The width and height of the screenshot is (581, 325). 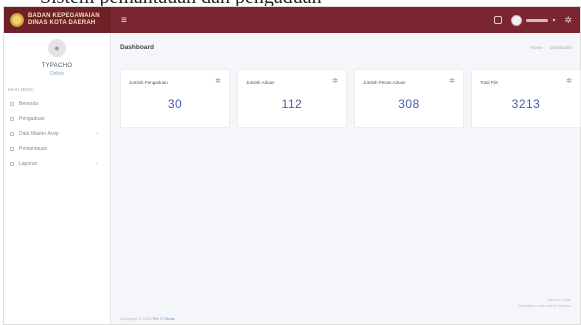 I want to click on sidebar-item-label: Data Master Arsip, so click(x=39, y=133).